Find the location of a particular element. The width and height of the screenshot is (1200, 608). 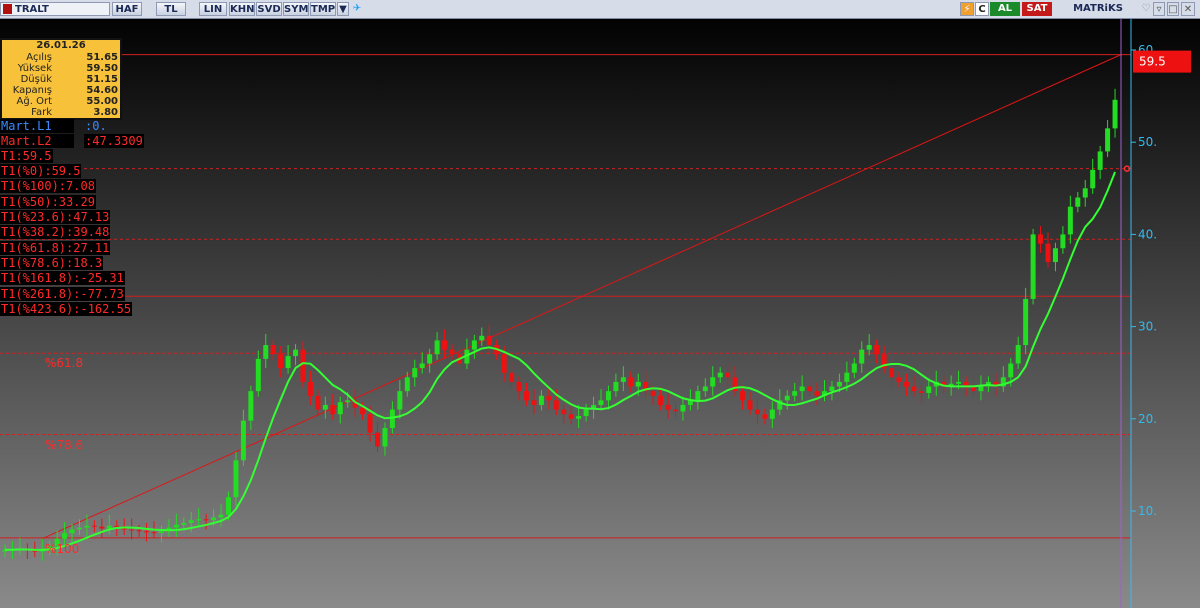

heart-icon: ♡ is located at coordinates (1146, 9).